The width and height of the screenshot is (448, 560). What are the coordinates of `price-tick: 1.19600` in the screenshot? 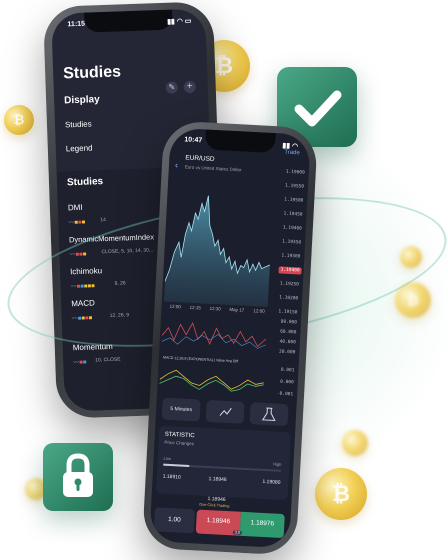 It's located at (295, 172).